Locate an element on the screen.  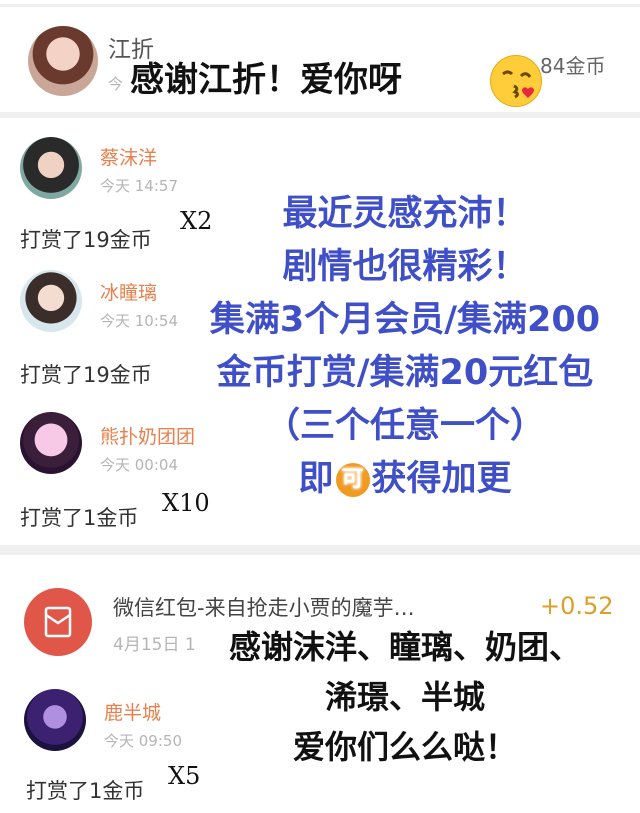
ke-badge-icon: 可 is located at coordinates (352, 480).